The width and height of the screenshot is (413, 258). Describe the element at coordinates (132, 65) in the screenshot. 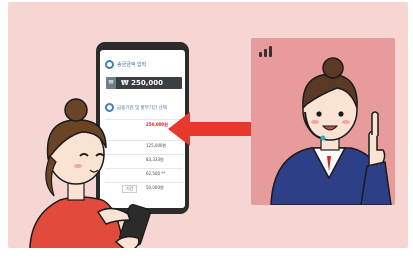

I see `amount-section-title: 송금금액 입력` at that location.